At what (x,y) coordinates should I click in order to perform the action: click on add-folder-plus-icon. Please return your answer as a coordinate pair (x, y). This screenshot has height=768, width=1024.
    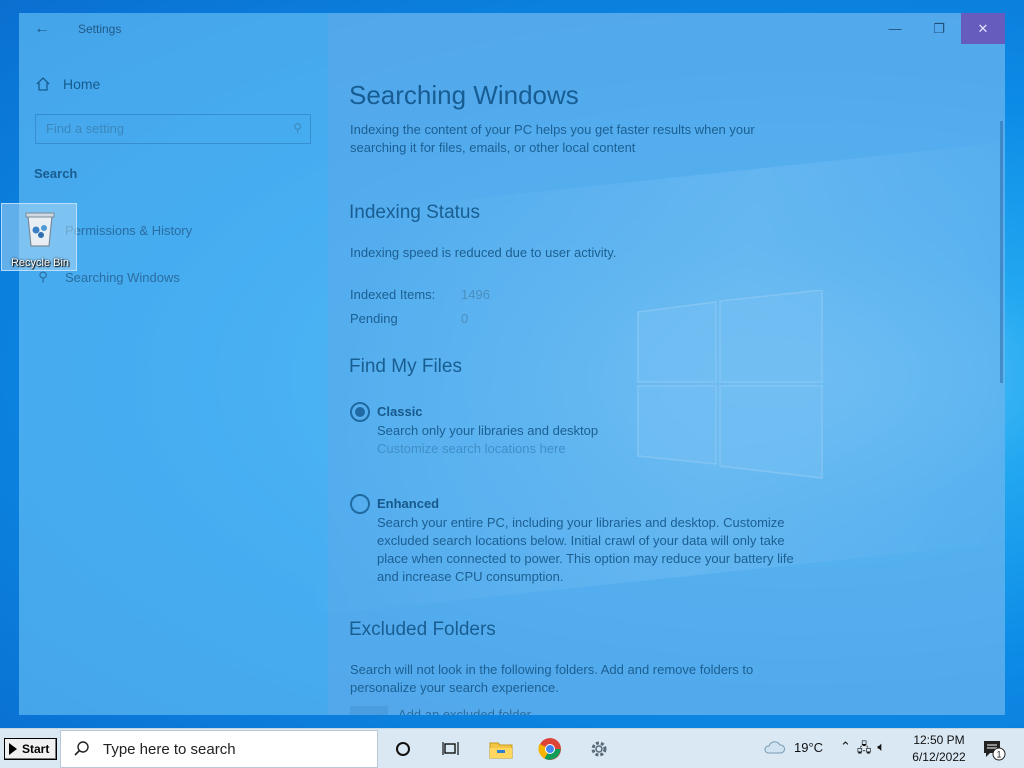
    Looking at the image, I should click on (369, 710).